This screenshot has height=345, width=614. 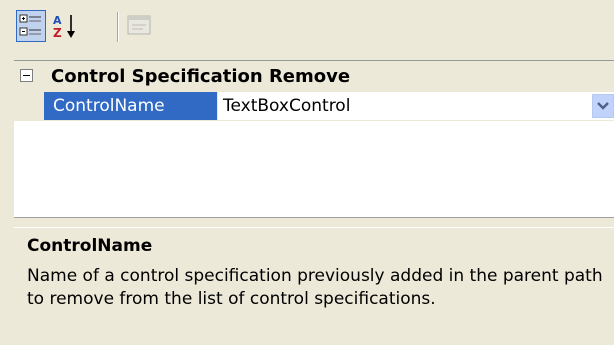 I want to click on categorized-view-button, so click(x=31, y=26).